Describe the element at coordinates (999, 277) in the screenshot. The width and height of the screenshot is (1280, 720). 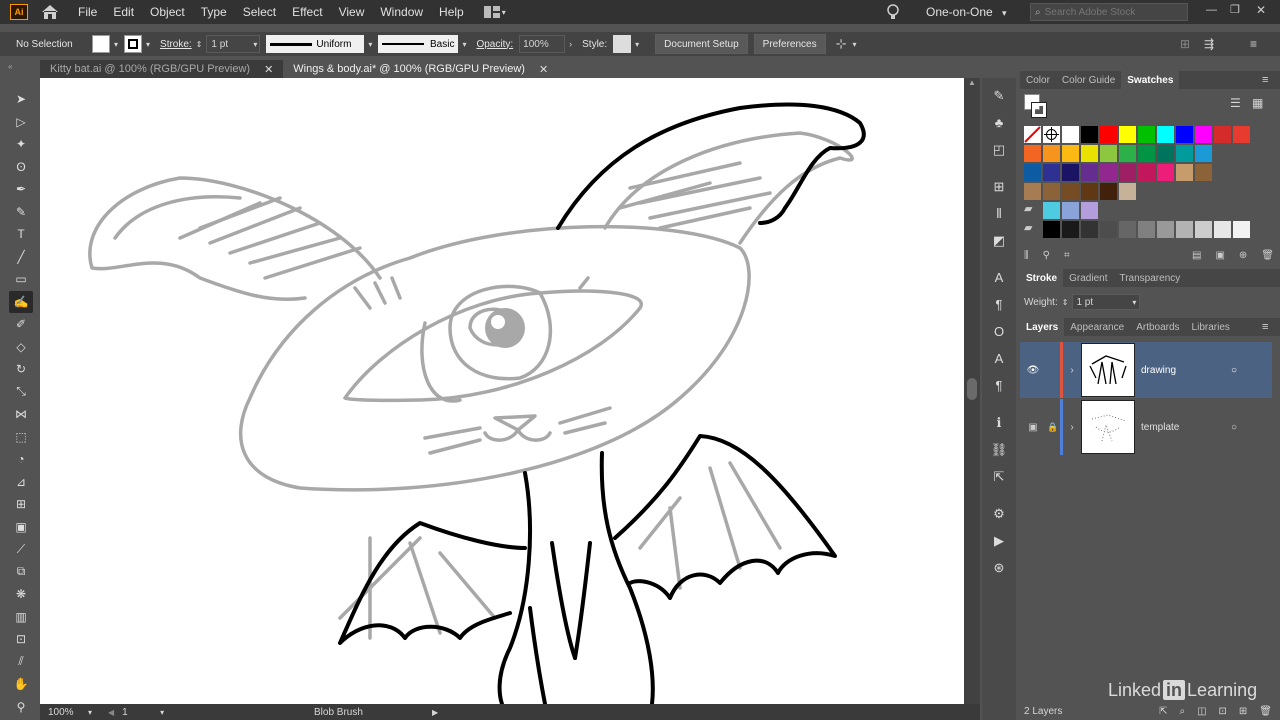
I see `character-icon: A` at that location.